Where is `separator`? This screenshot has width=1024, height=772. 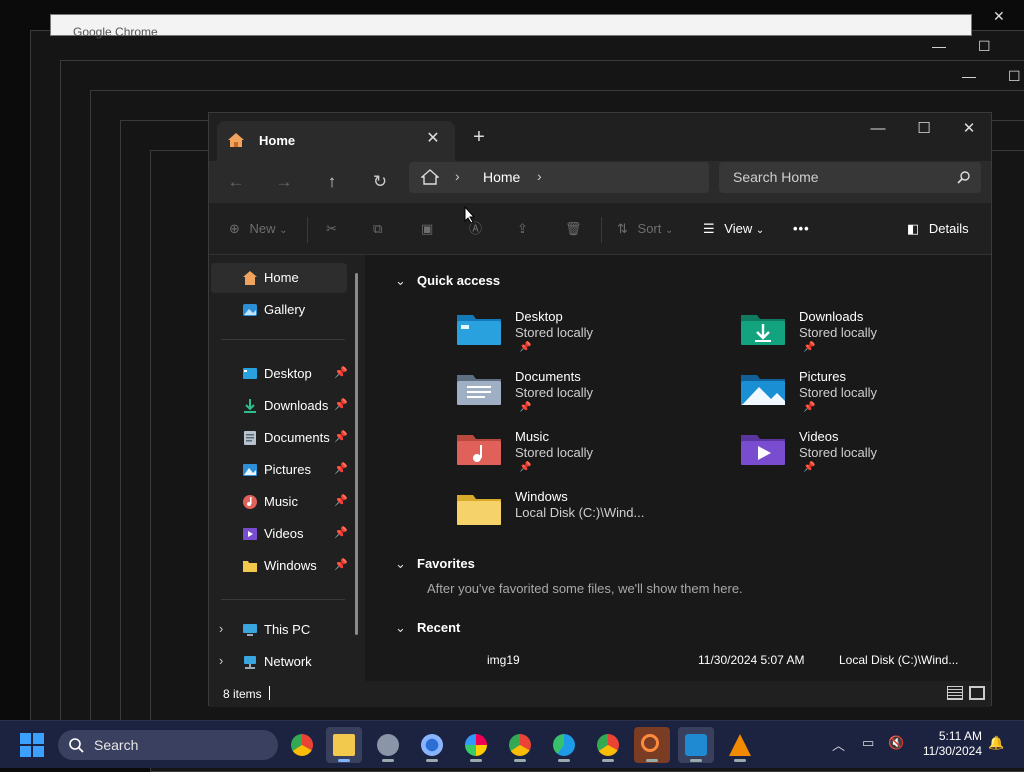
separator is located at coordinates (601, 230).